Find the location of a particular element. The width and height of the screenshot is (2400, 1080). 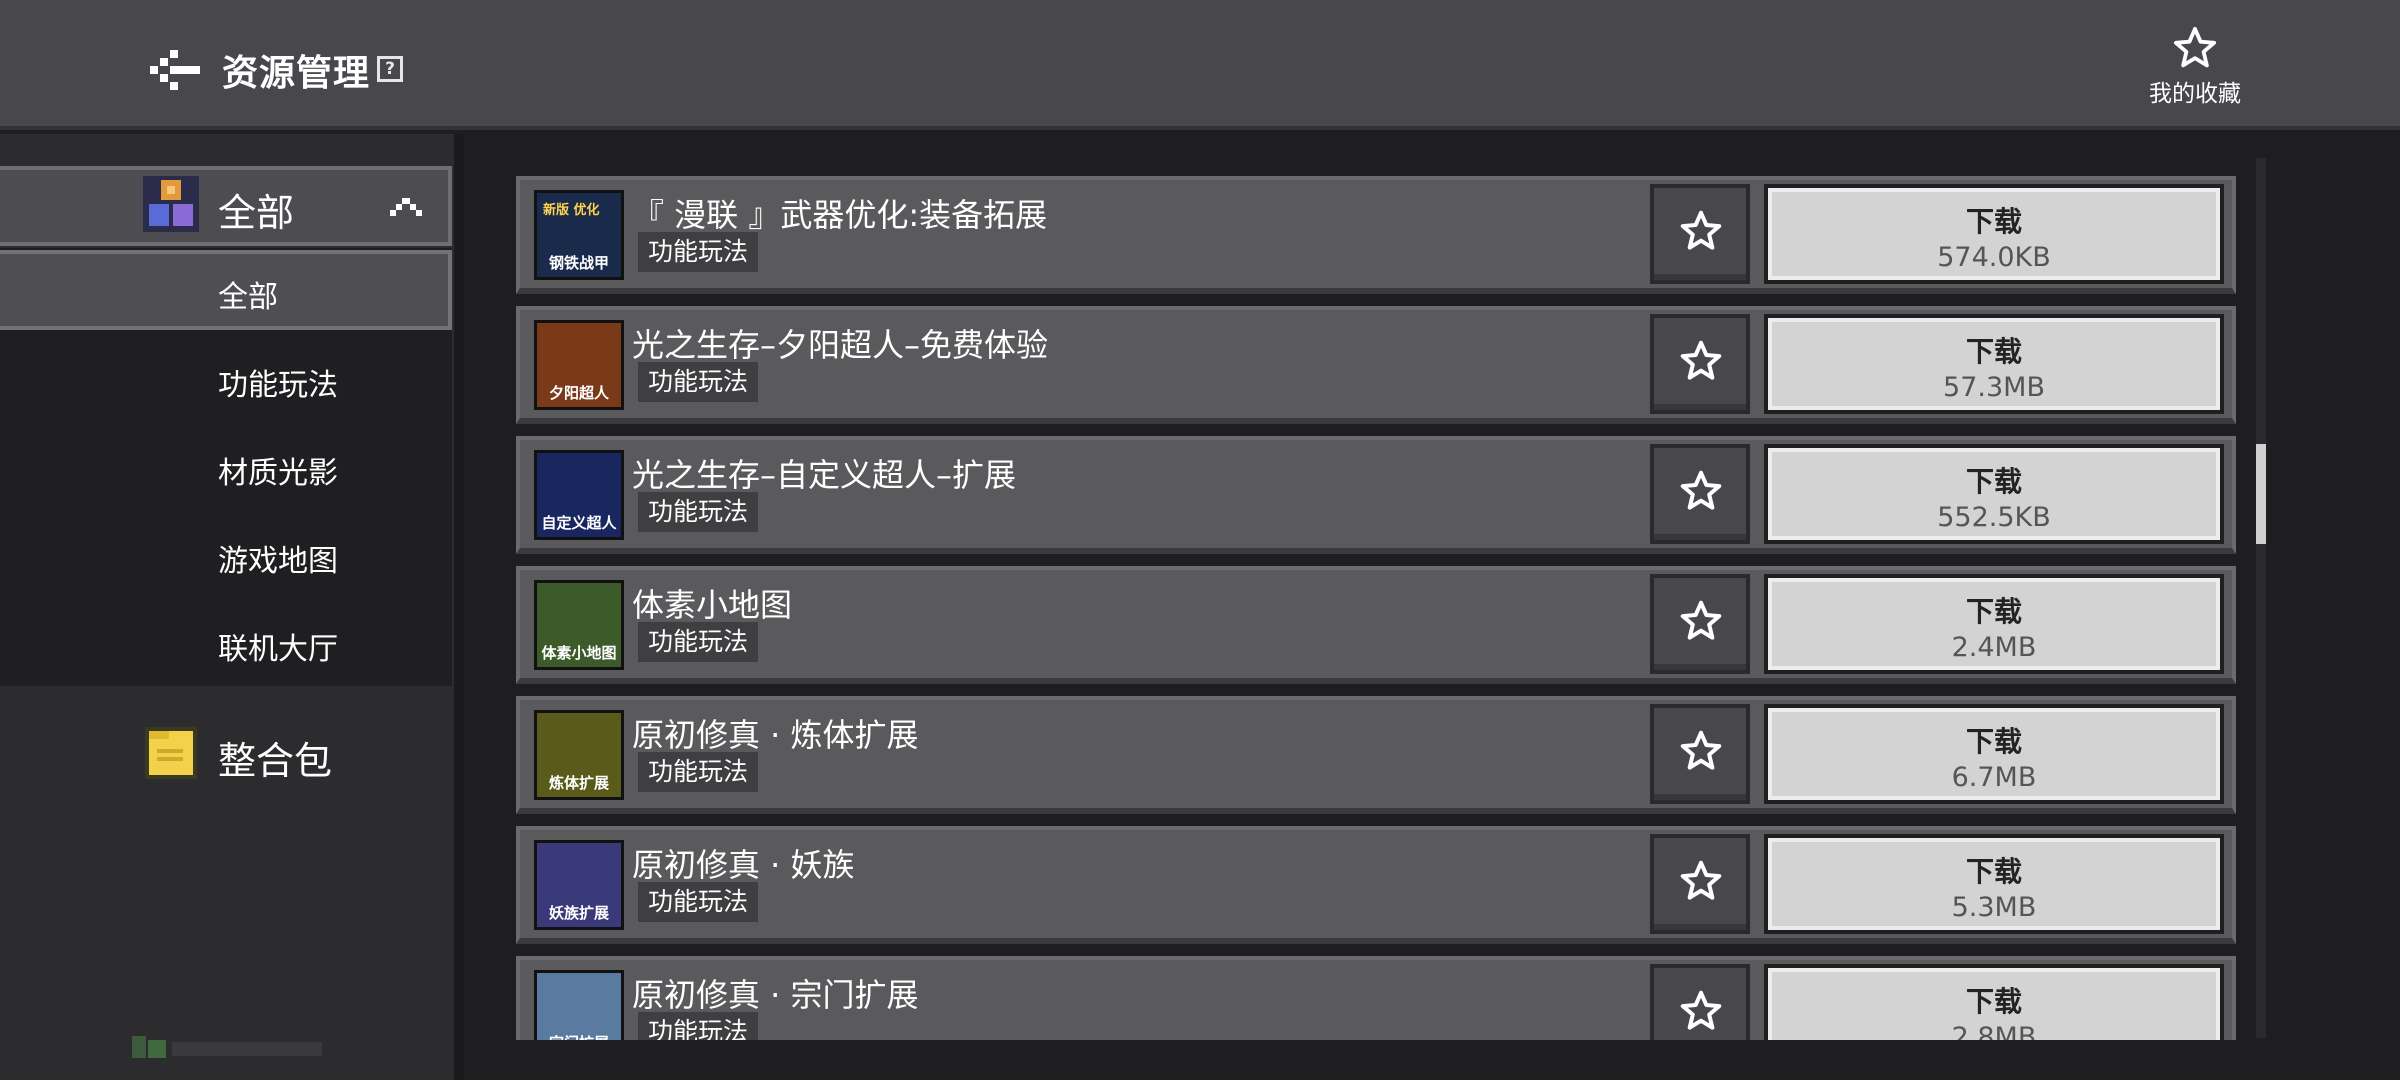

download-button: 下载 552.5KB is located at coordinates (1994, 494).